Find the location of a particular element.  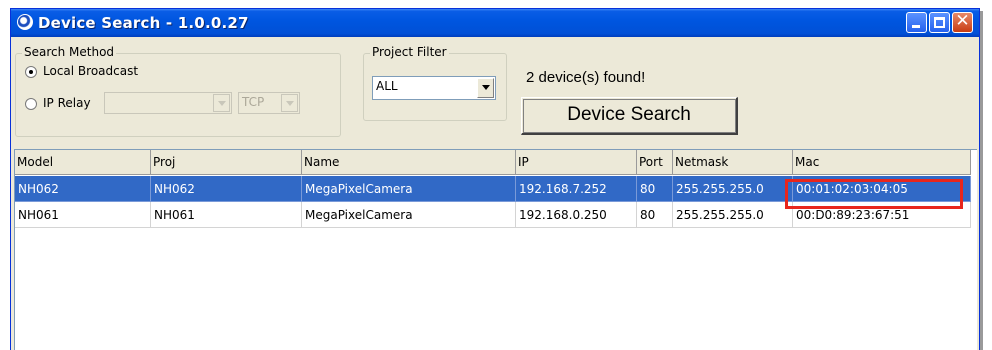

column-header-ip: IP is located at coordinates (576, 162).